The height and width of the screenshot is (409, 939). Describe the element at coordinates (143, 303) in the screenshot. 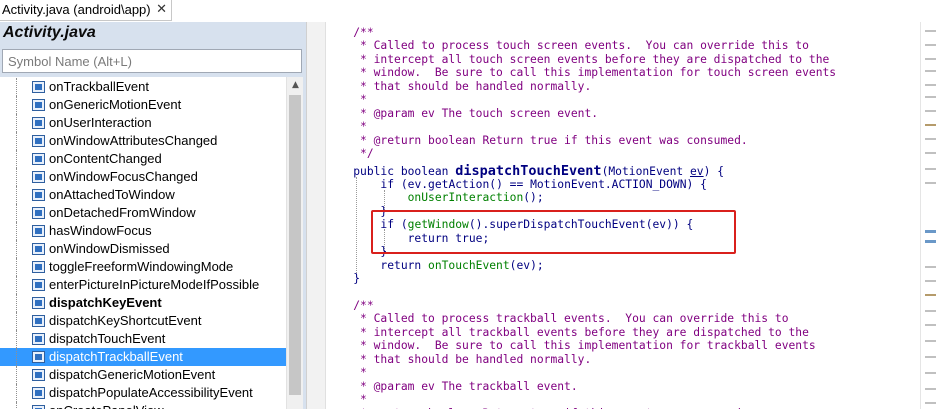

I see `outline-item: dispatchKeyEvent` at that location.